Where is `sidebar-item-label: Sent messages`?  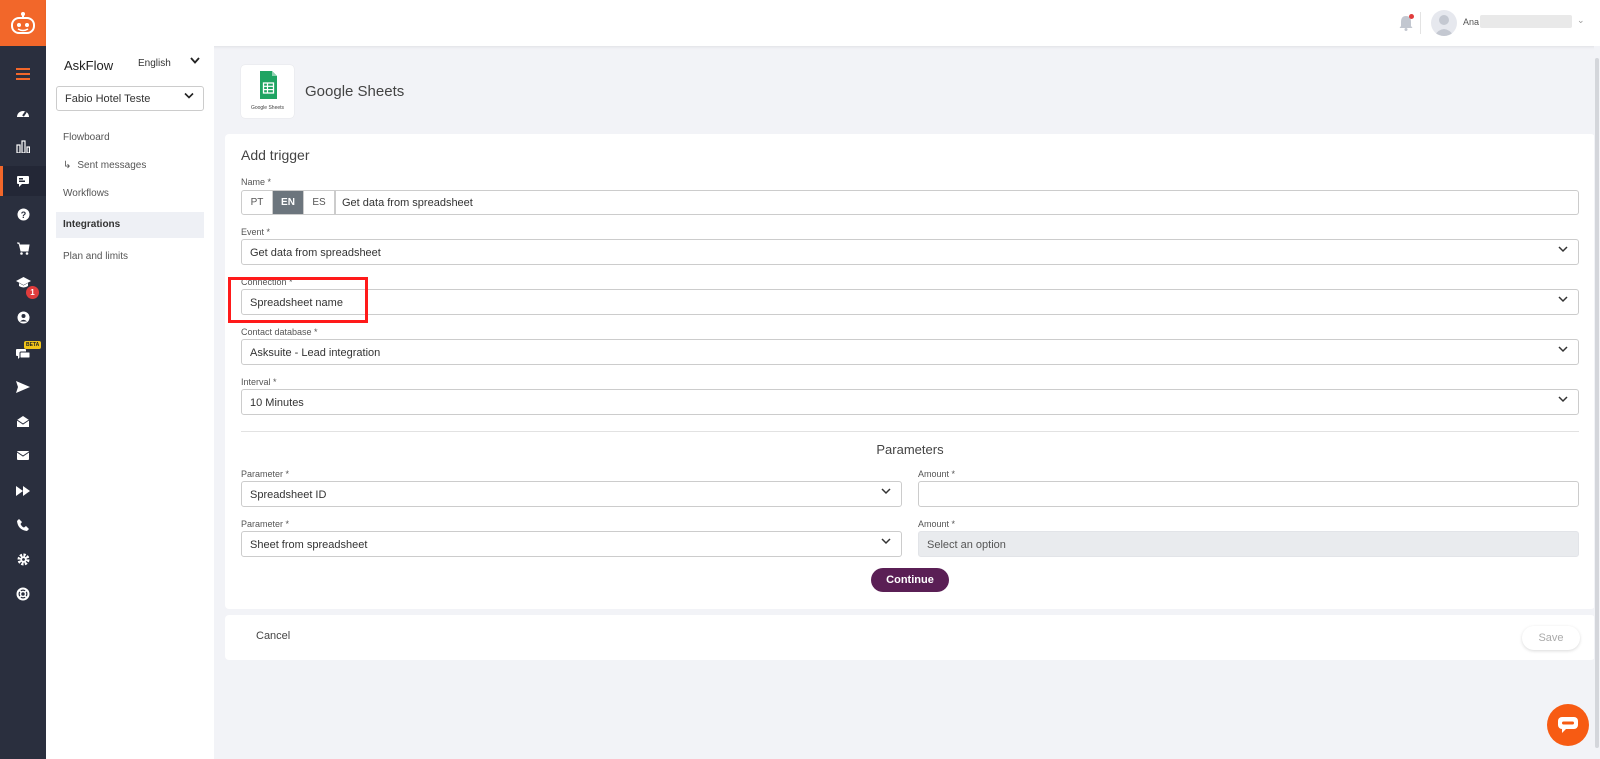 sidebar-item-label: Sent messages is located at coordinates (112, 165).